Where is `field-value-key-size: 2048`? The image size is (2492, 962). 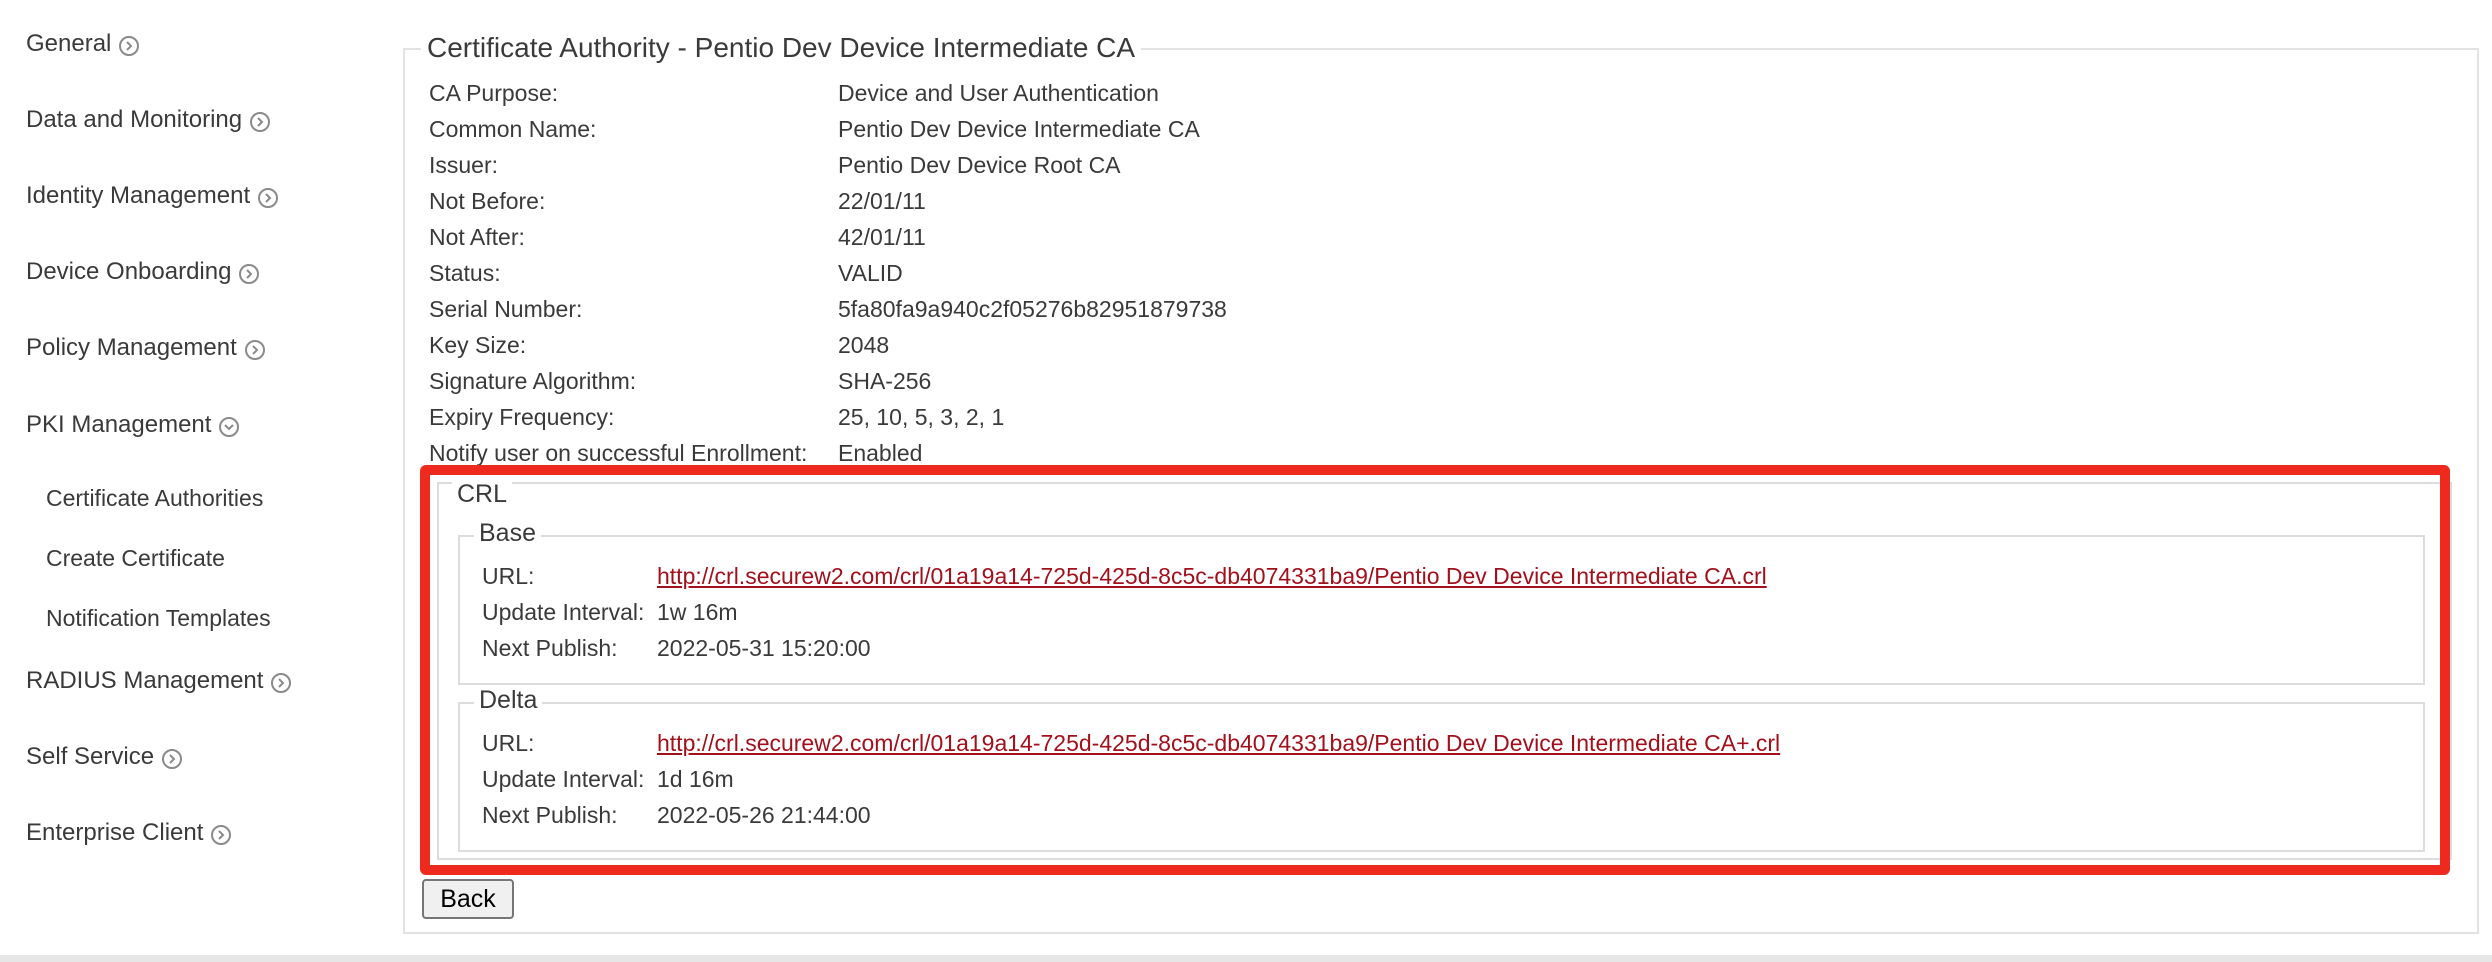
field-value-key-size: 2048 is located at coordinates (864, 345).